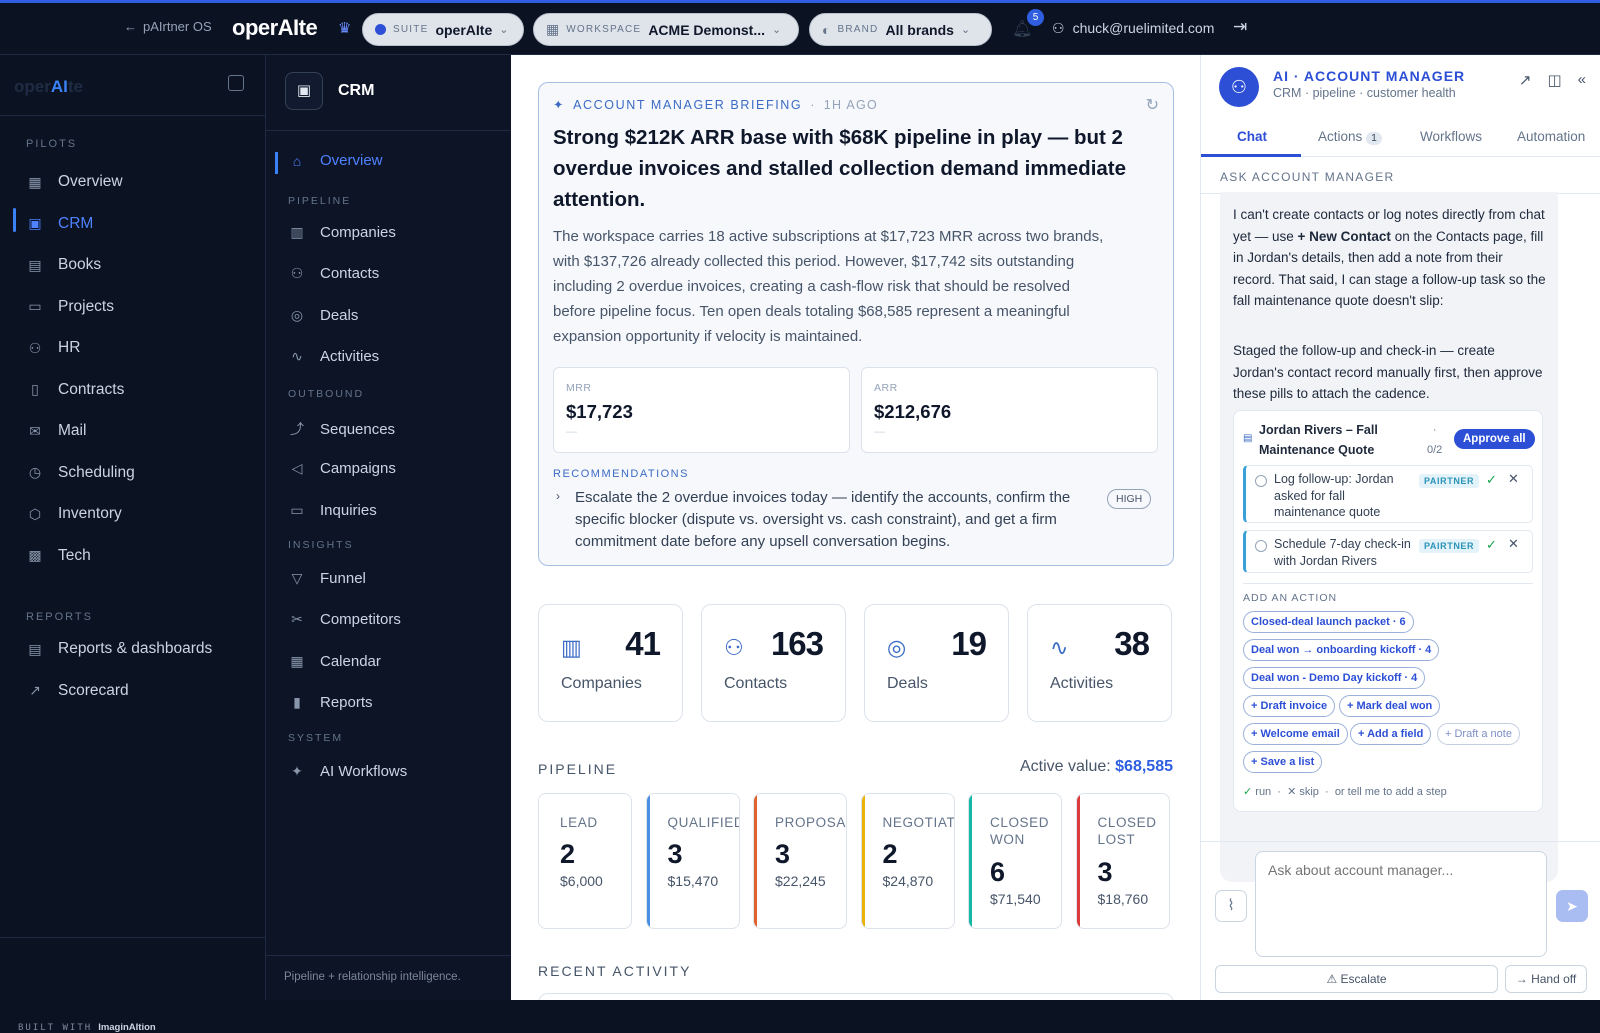 This screenshot has height=1033, width=1600. Describe the element at coordinates (1356, 979) in the screenshot. I see `escalate-button: ⚠ Escalate` at that location.